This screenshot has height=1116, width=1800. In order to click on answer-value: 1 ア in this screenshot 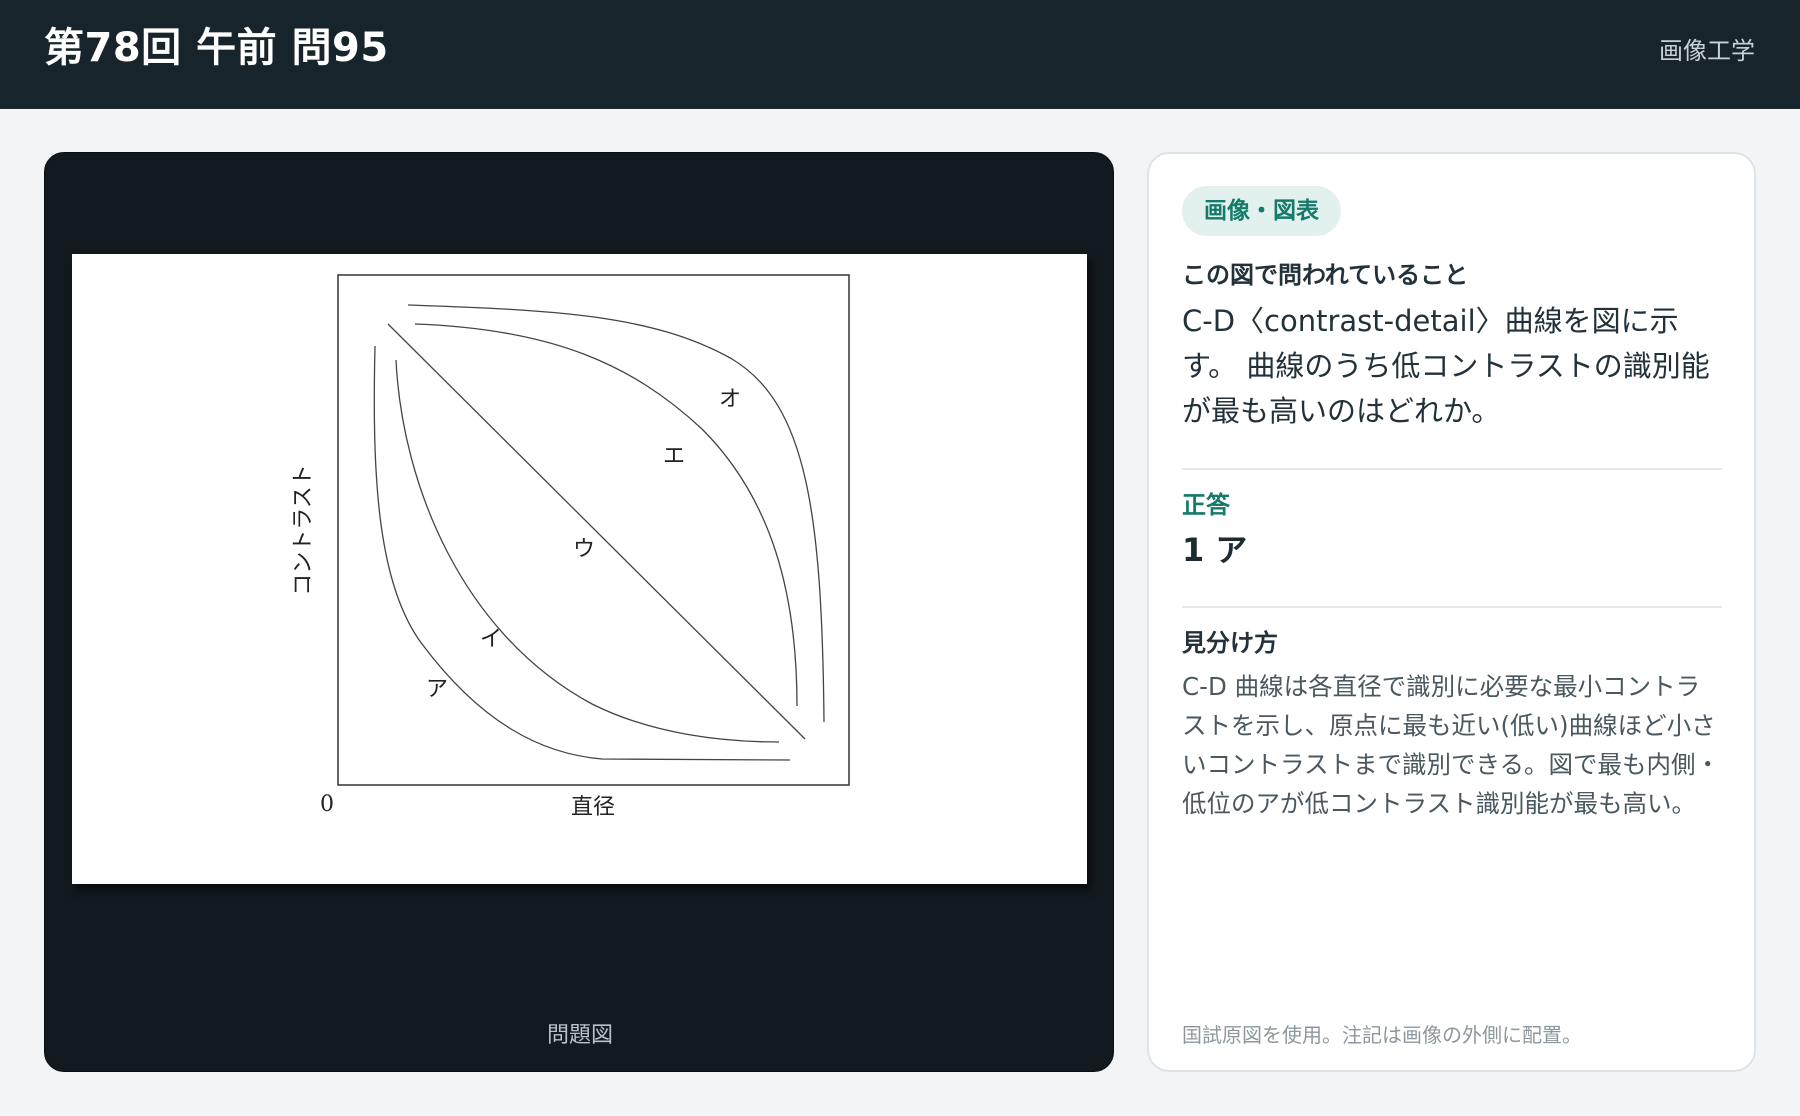, I will do `click(1215, 550)`.